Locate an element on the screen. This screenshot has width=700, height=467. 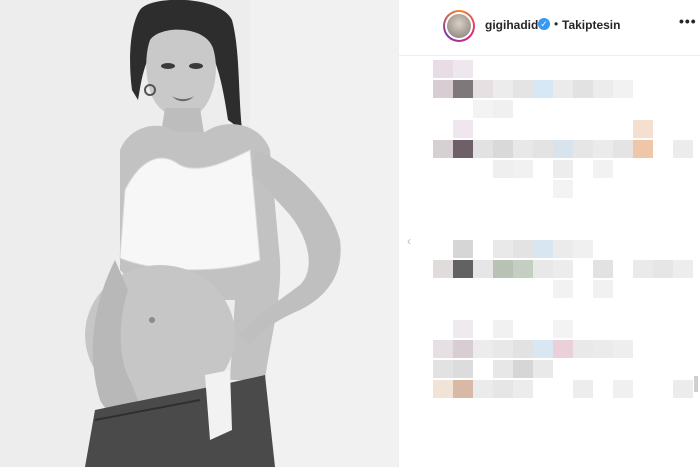
following-button: Takiptesin is located at coordinates (591, 25).